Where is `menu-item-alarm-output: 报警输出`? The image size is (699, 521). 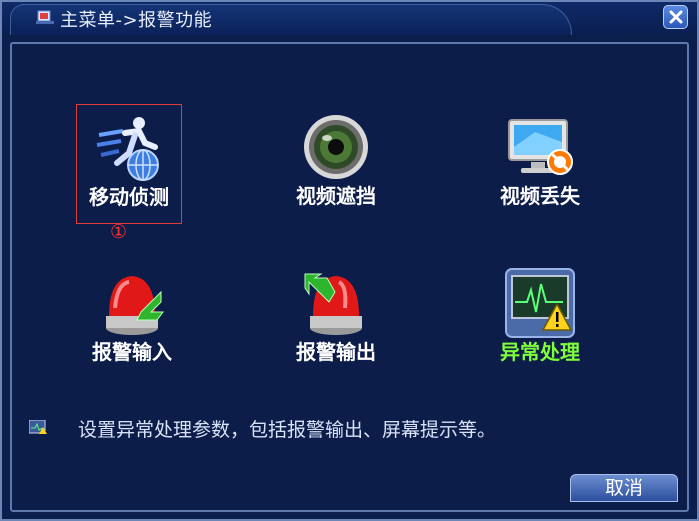 menu-item-alarm-output: 报警输出 is located at coordinates (336, 320).